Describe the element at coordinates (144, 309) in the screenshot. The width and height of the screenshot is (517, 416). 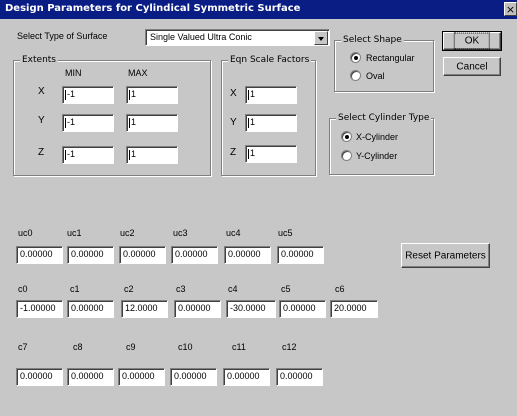
I see `c-field: 12.0000` at that location.